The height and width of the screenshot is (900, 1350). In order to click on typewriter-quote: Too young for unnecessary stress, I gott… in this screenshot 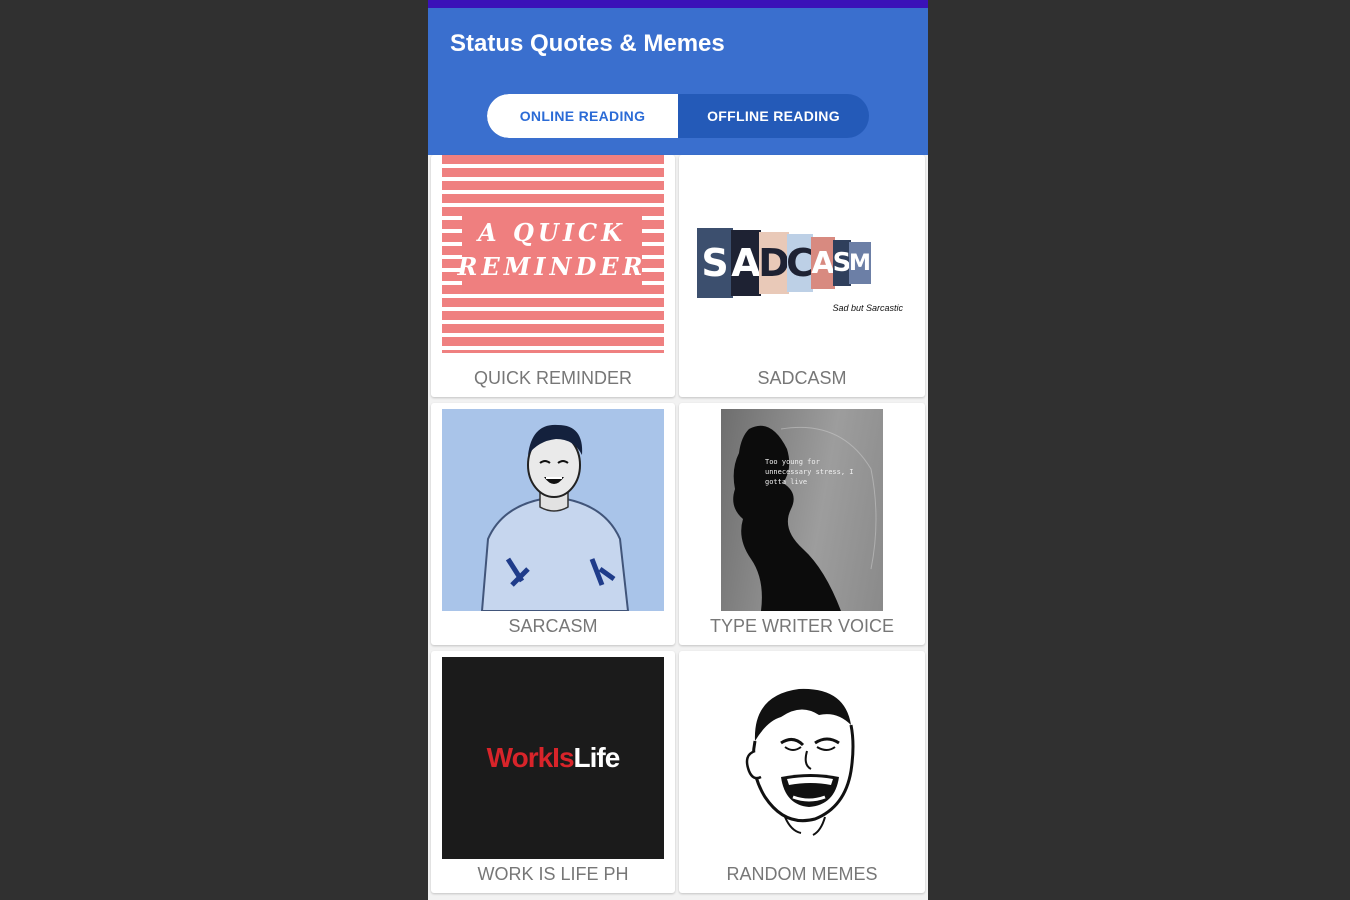, I will do `click(809, 472)`.